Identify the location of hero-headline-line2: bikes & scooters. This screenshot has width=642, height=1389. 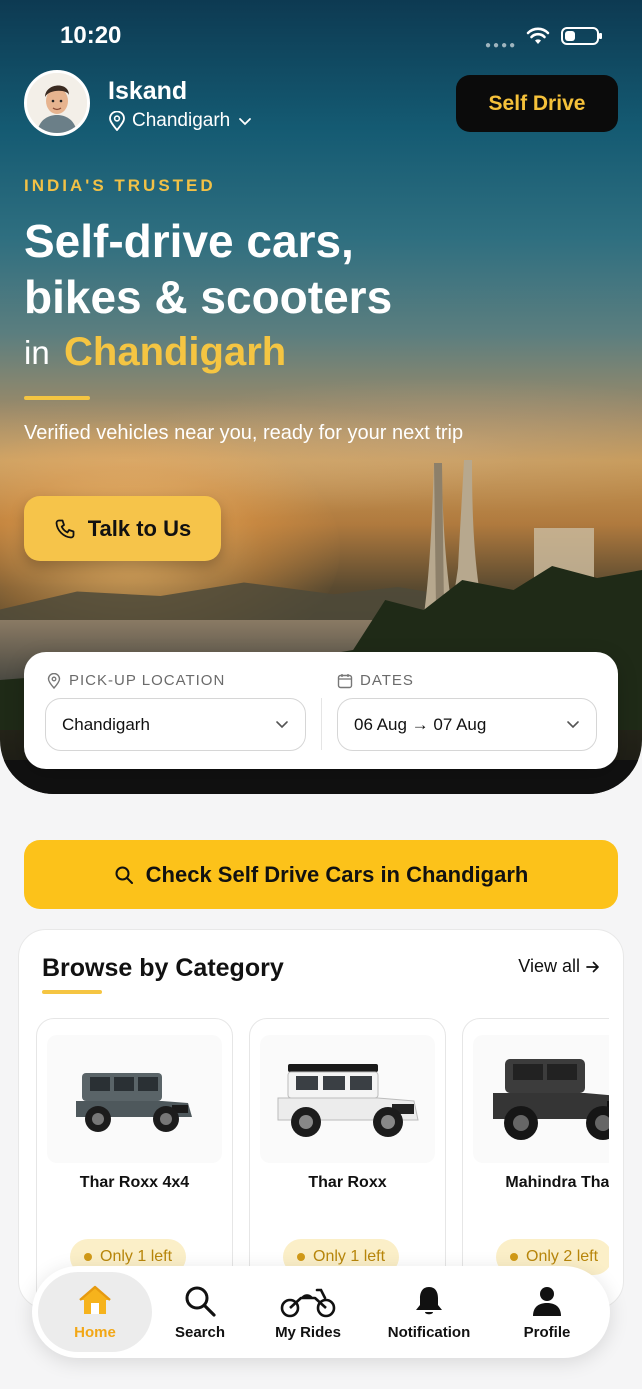
(208, 297).